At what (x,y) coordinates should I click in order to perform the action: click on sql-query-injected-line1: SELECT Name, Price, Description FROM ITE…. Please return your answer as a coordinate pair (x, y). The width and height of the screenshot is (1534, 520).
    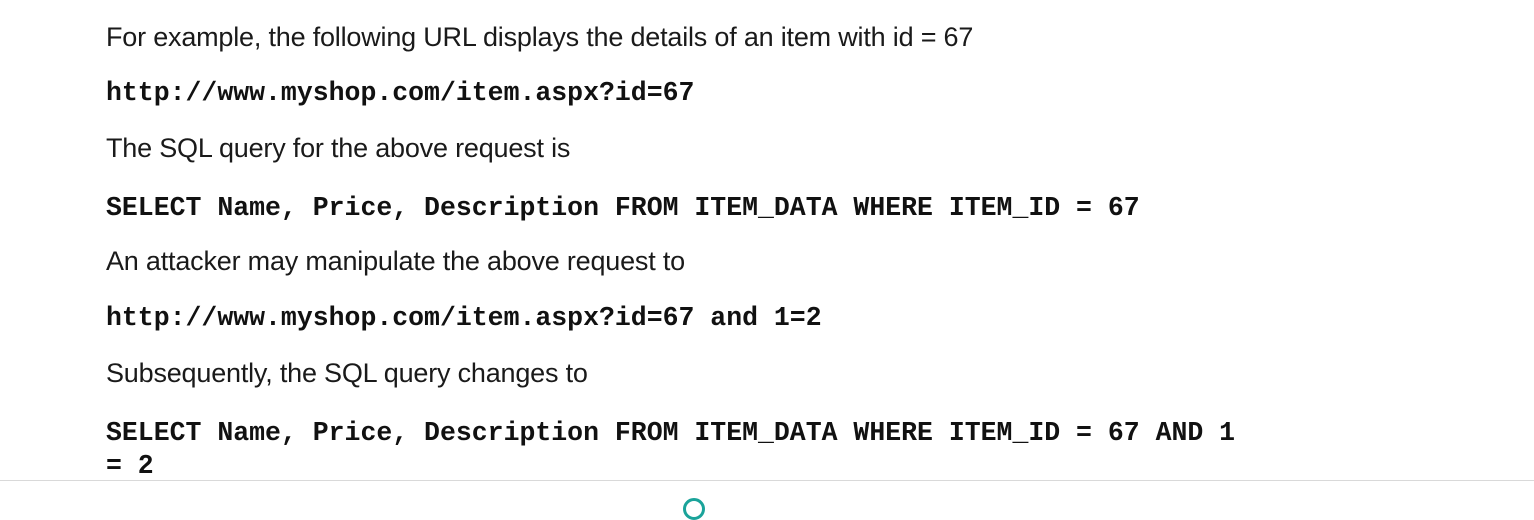
    Looking at the image, I should click on (671, 433).